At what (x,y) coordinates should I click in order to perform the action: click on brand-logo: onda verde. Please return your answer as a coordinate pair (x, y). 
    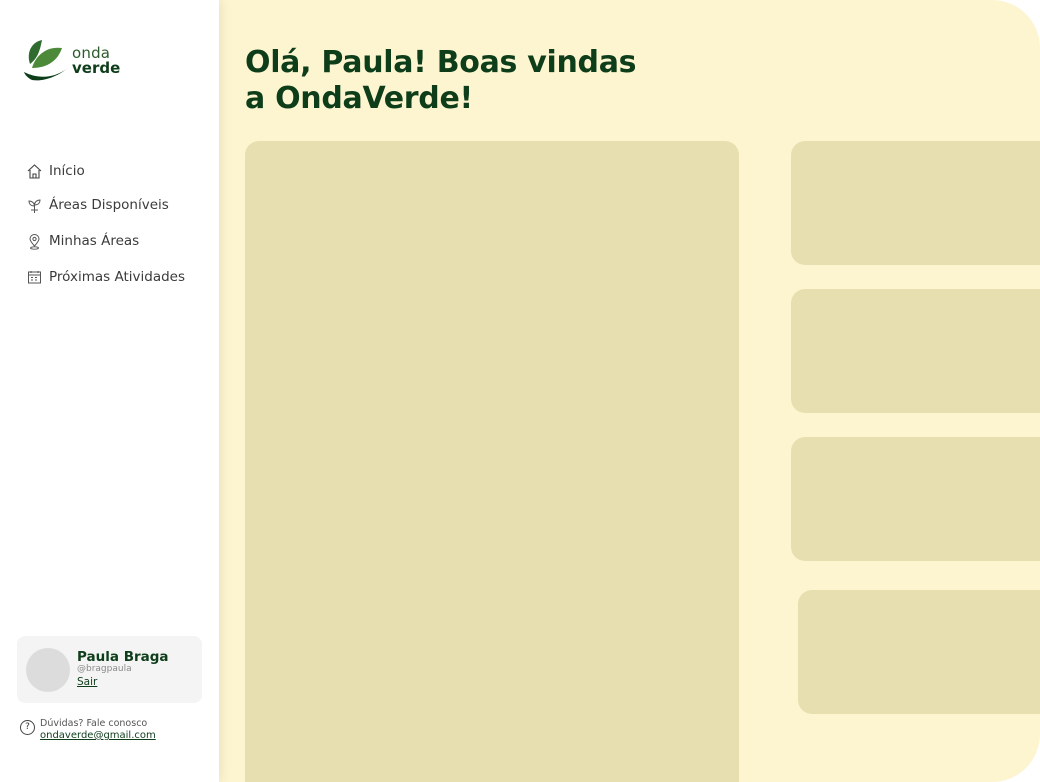
    Looking at the image, I should click on (72, 61).